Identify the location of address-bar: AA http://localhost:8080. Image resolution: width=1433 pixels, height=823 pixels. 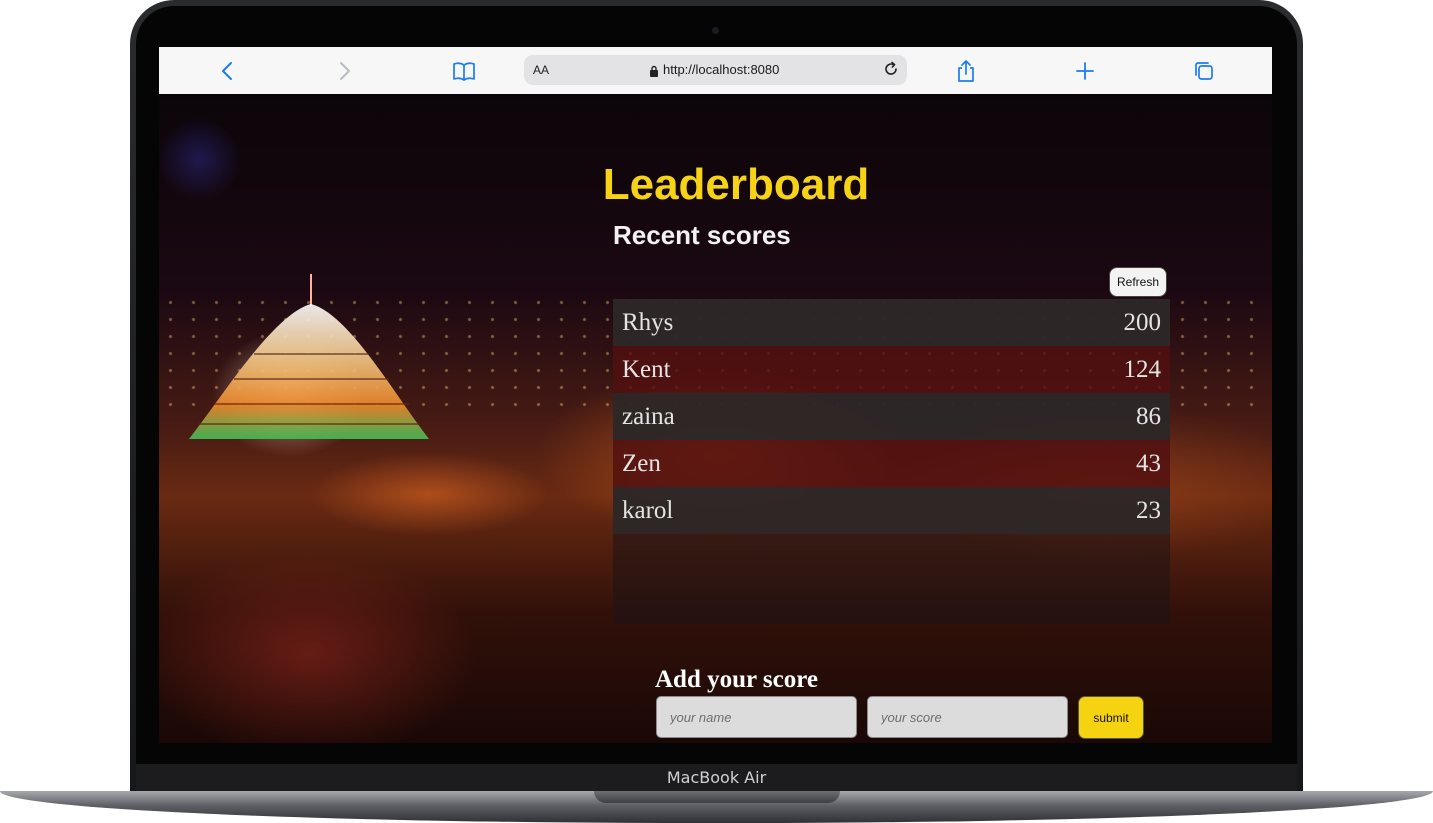
(715, 70).